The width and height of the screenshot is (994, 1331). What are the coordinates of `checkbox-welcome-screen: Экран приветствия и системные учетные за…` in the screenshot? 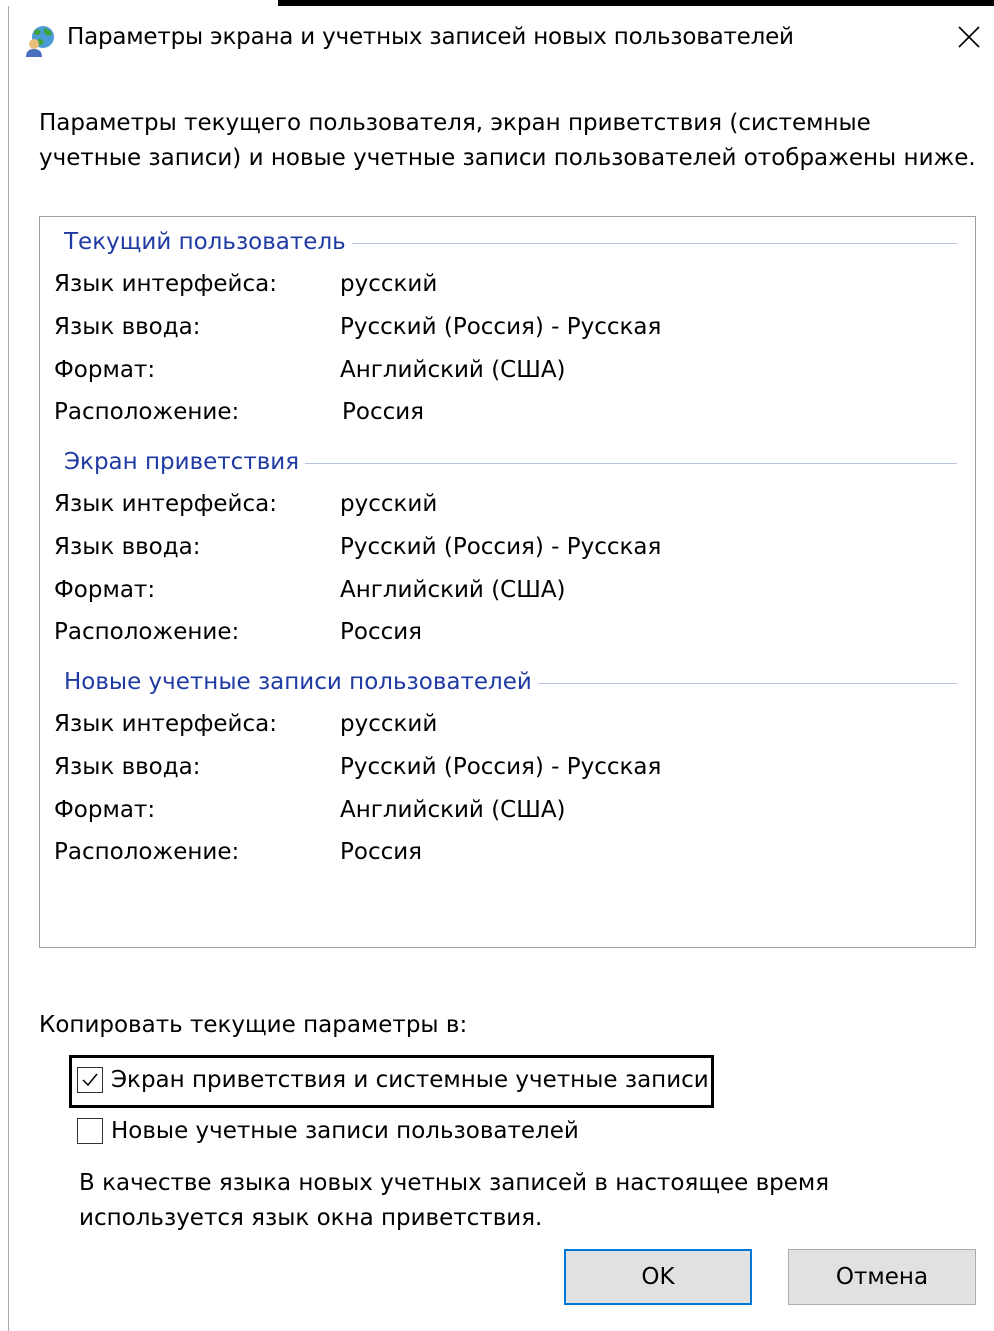 It's located at (393, 1080).